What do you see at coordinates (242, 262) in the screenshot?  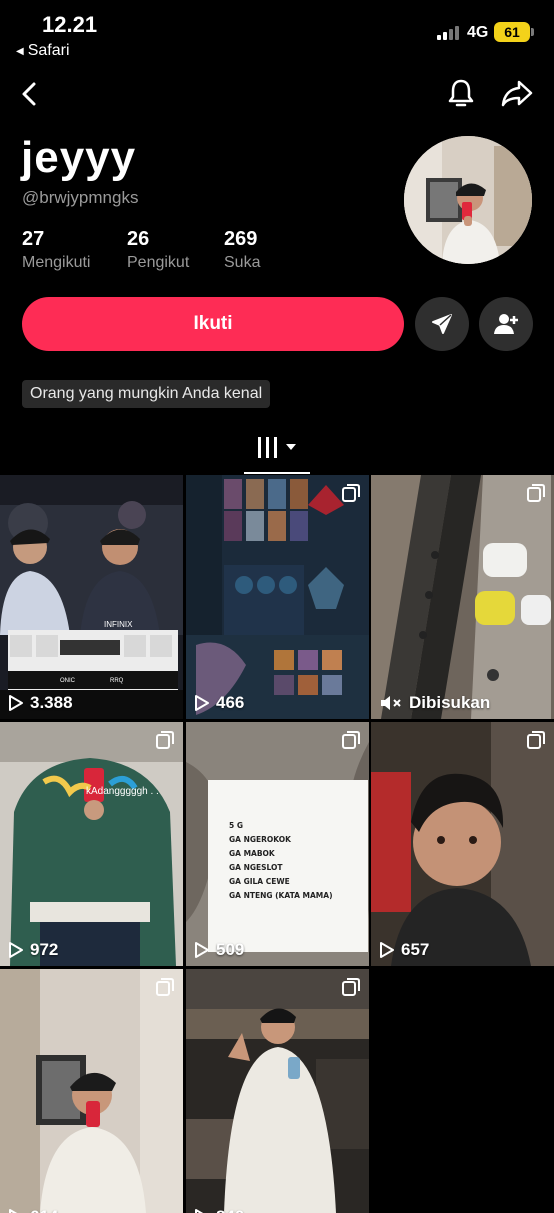 I see `likes-label: Suka` at bounding box center [242, 262].